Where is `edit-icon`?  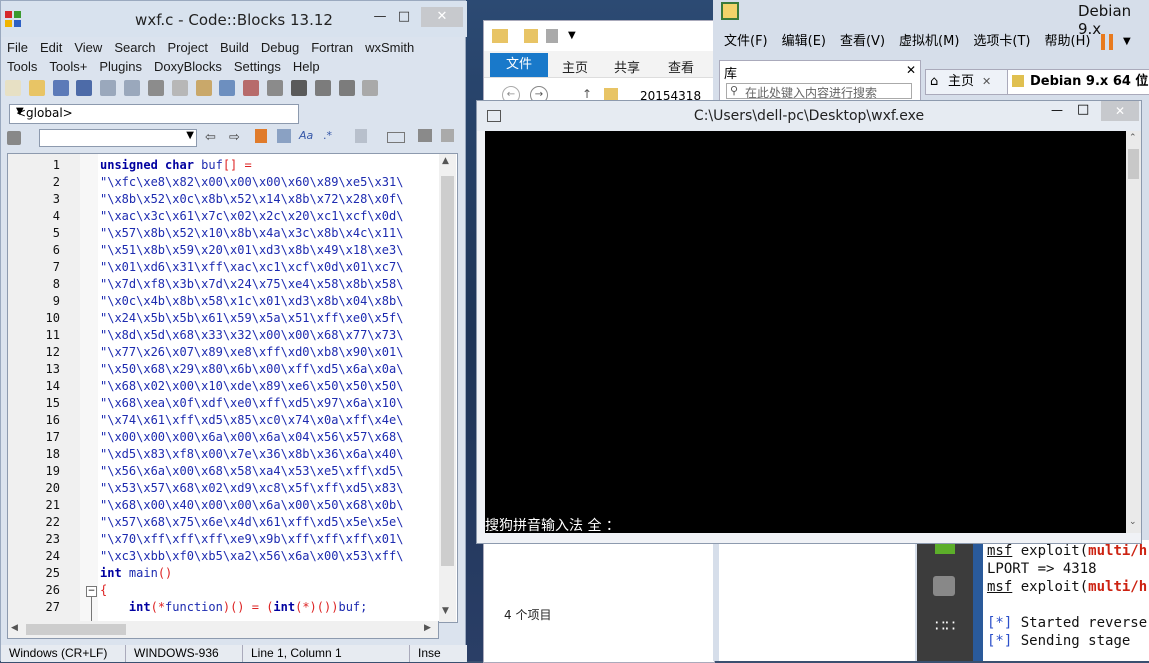 edit-icon is located at coordinates (447, 135).